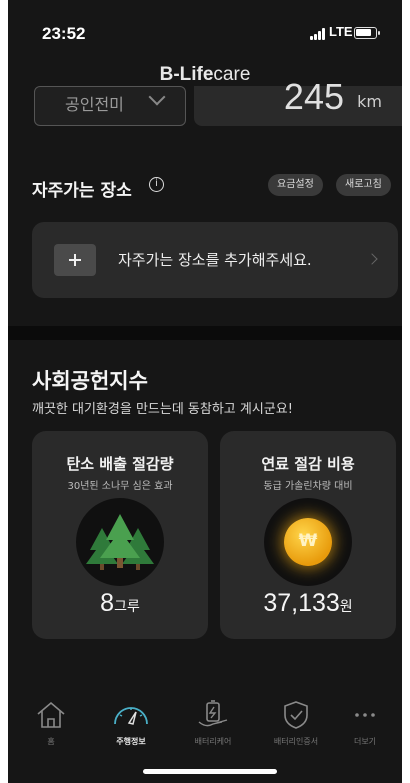  Describe the element at coordinates (162, 409) in the screenshot. I see `social-contribution-subtitle: 깨끗한 대기환경을 만드는데 동참하고 계시군요!` at that location.